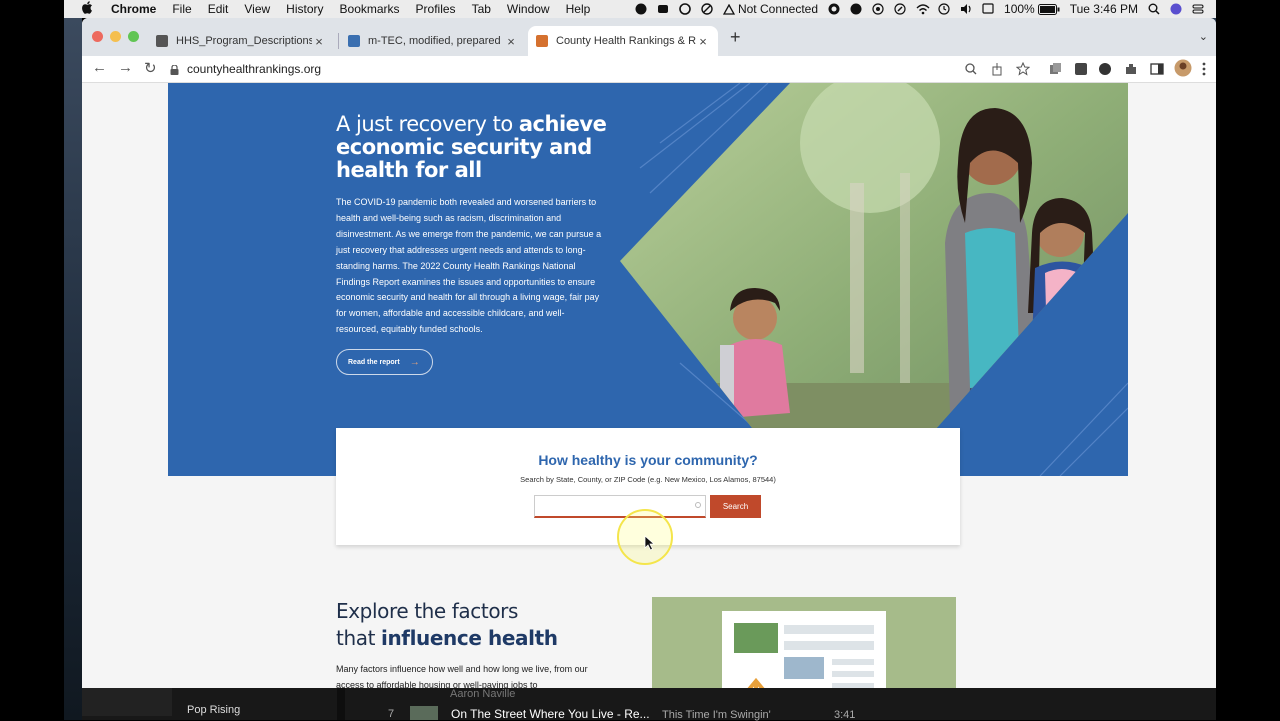 Image resolution: width=1280 pixels, height=721 pixels. I want to click on new-tab-button: +, so click(735, 37).